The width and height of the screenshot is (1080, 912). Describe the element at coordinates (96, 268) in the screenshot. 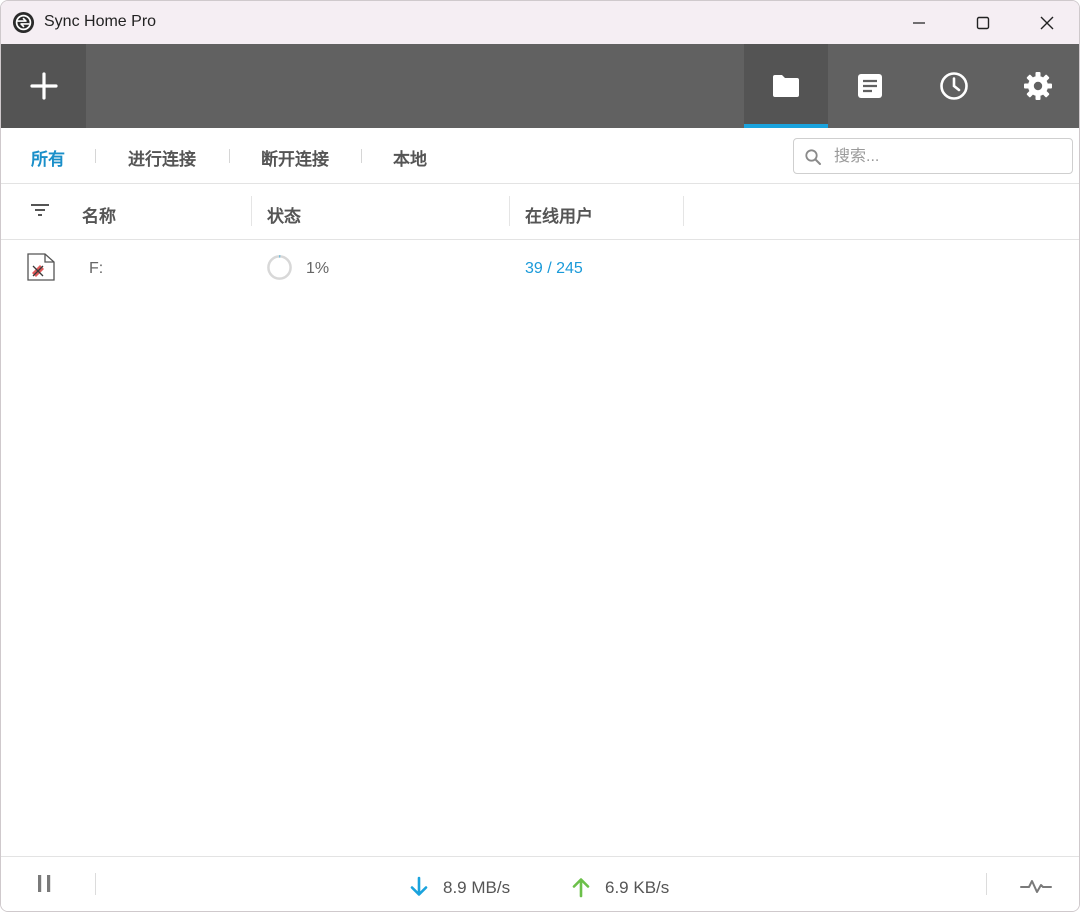

I see `folder-name: F:` at that location.